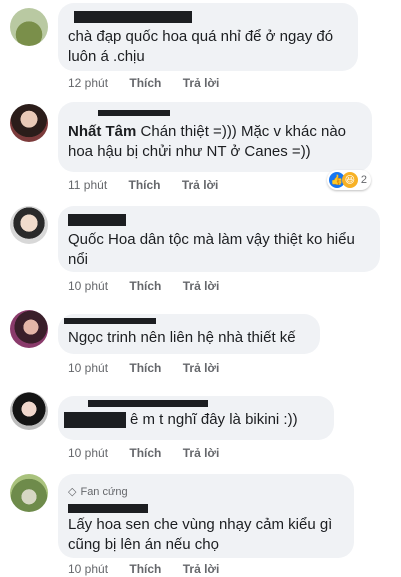 This screenshot has height=577, width=401. What do you see at coordinates (72, 492) in the screenshot?
I see `diamond-icon: ◇` at bounding box center [72, 492].